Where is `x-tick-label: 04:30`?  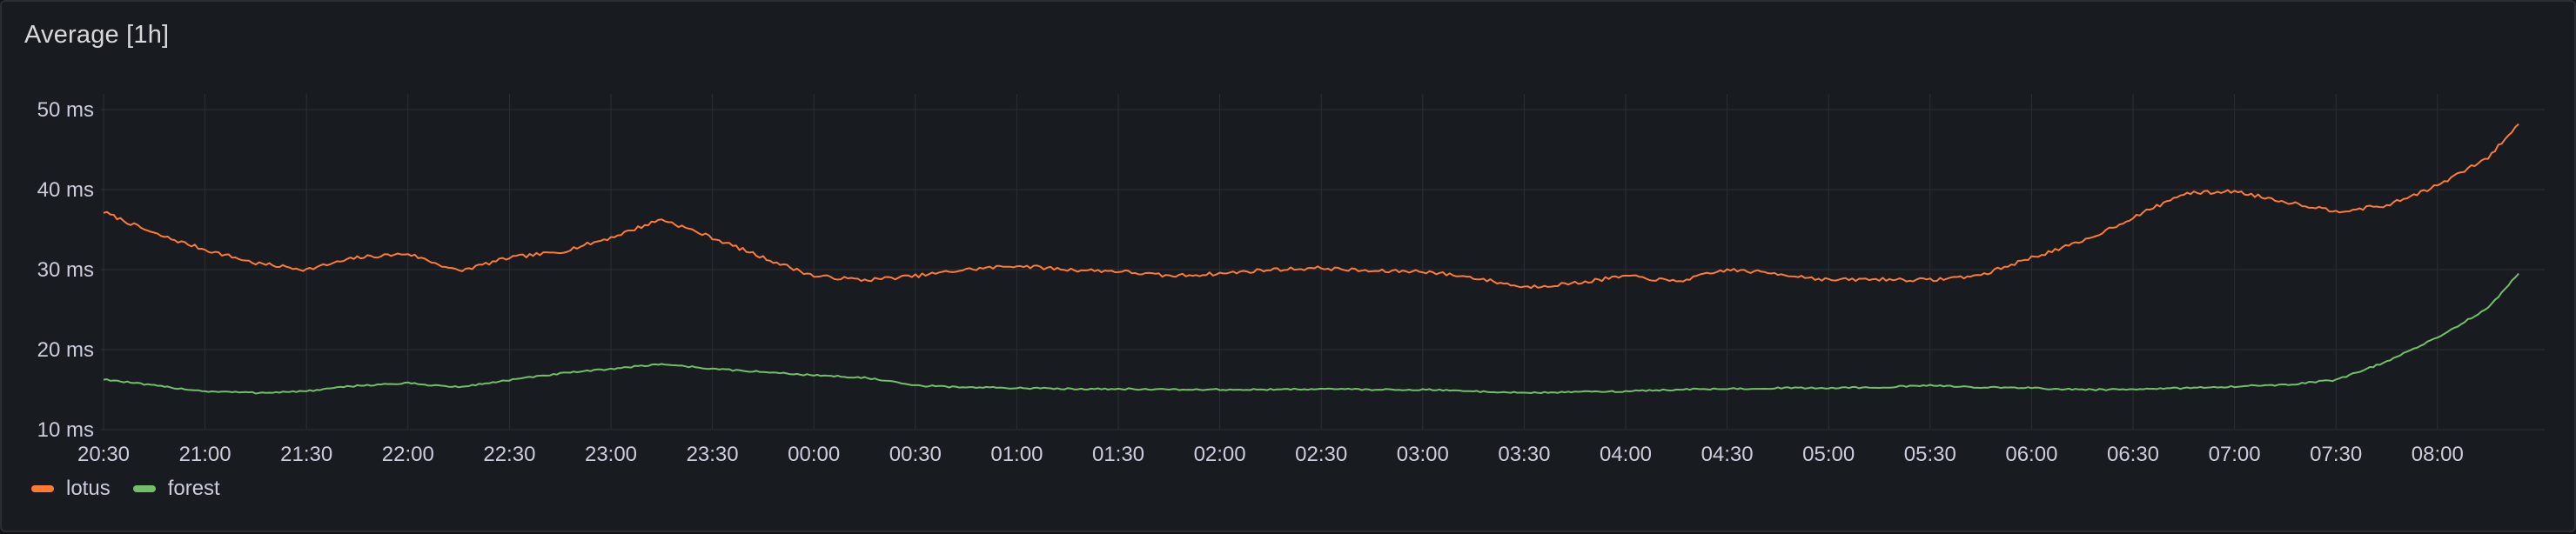
x-tick-label: 04:30 is located at coordinates (1727, 454).